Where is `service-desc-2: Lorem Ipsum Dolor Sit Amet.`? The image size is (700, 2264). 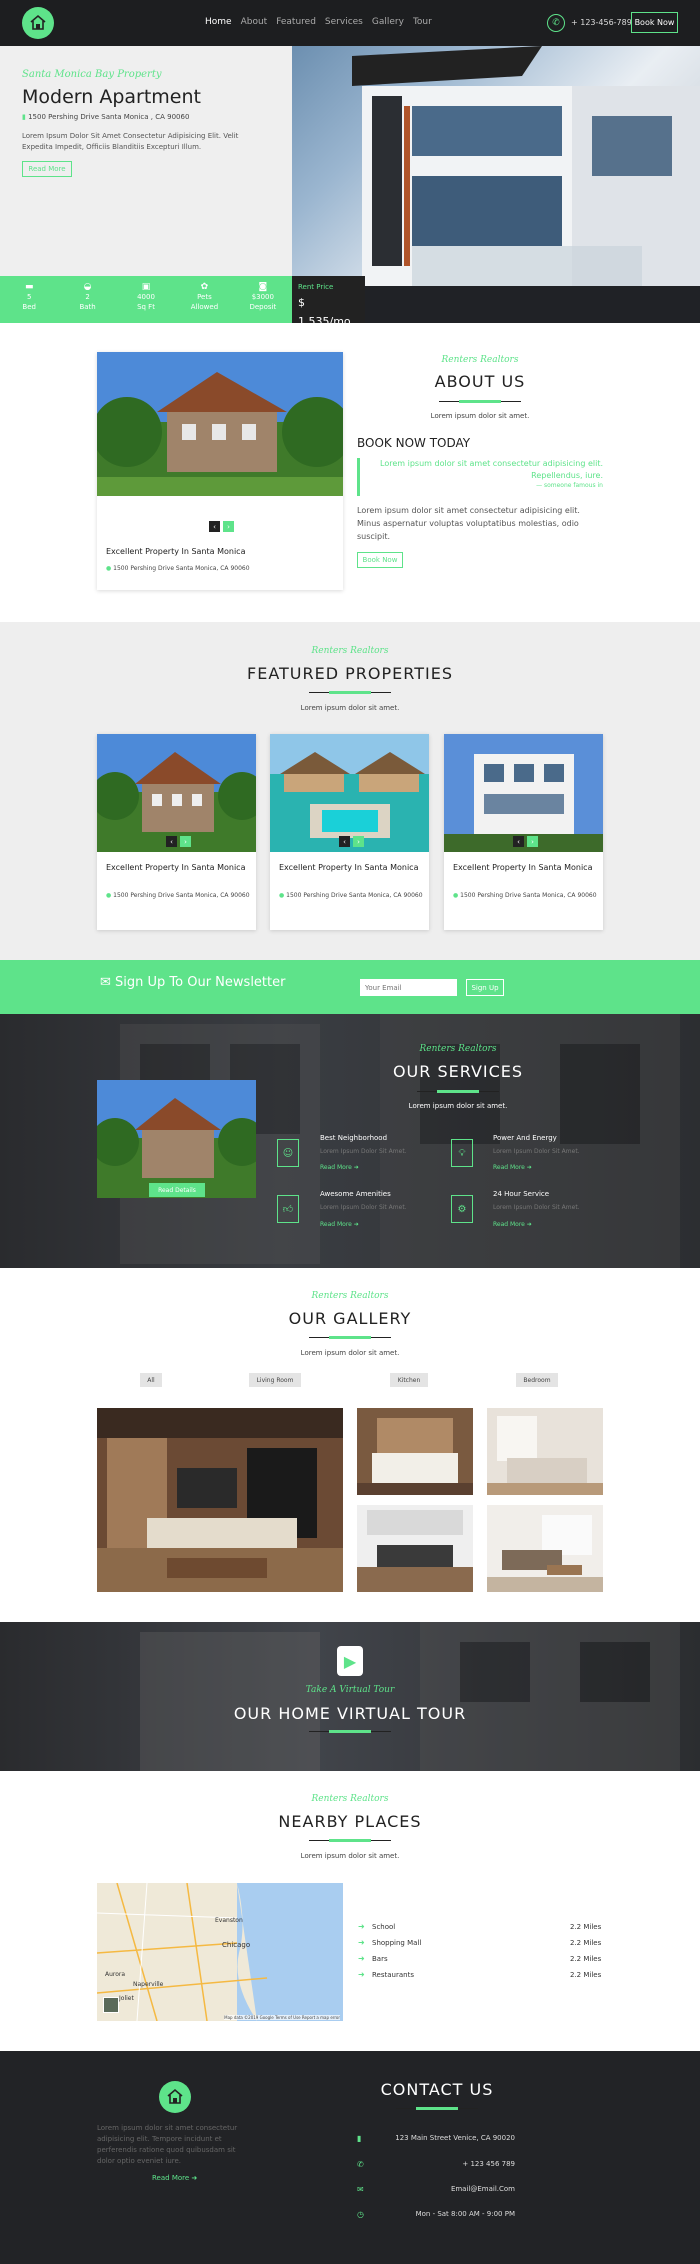
service-desc-2: Lorem Ipsum Dolor Sit Amet. is located at coordinates (536, 1151).